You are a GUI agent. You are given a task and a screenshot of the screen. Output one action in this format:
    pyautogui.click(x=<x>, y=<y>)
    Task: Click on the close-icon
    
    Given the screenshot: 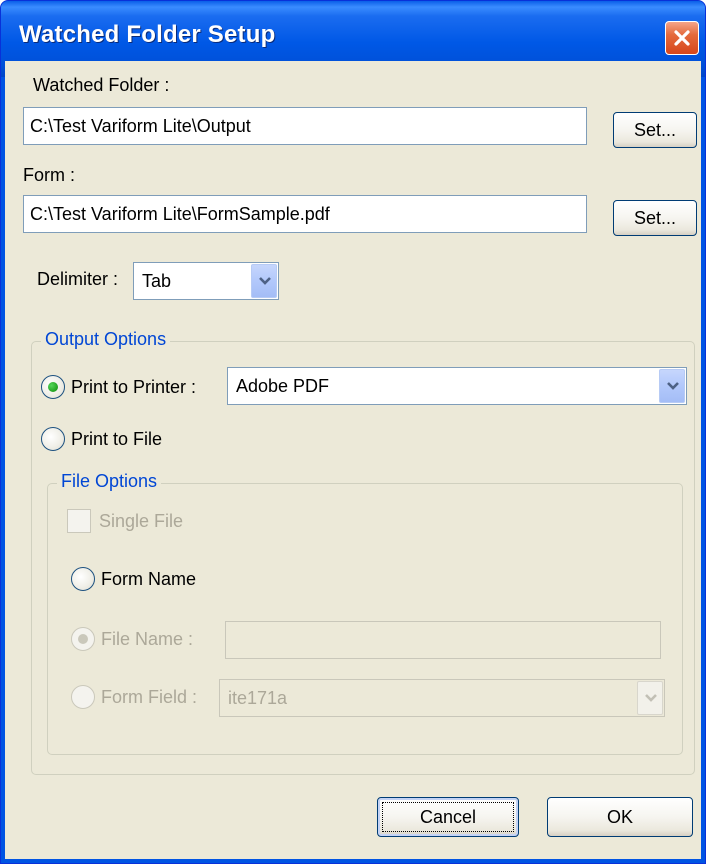 What is the action you would take?
    pyautogui.click(x=682, y=38)
    